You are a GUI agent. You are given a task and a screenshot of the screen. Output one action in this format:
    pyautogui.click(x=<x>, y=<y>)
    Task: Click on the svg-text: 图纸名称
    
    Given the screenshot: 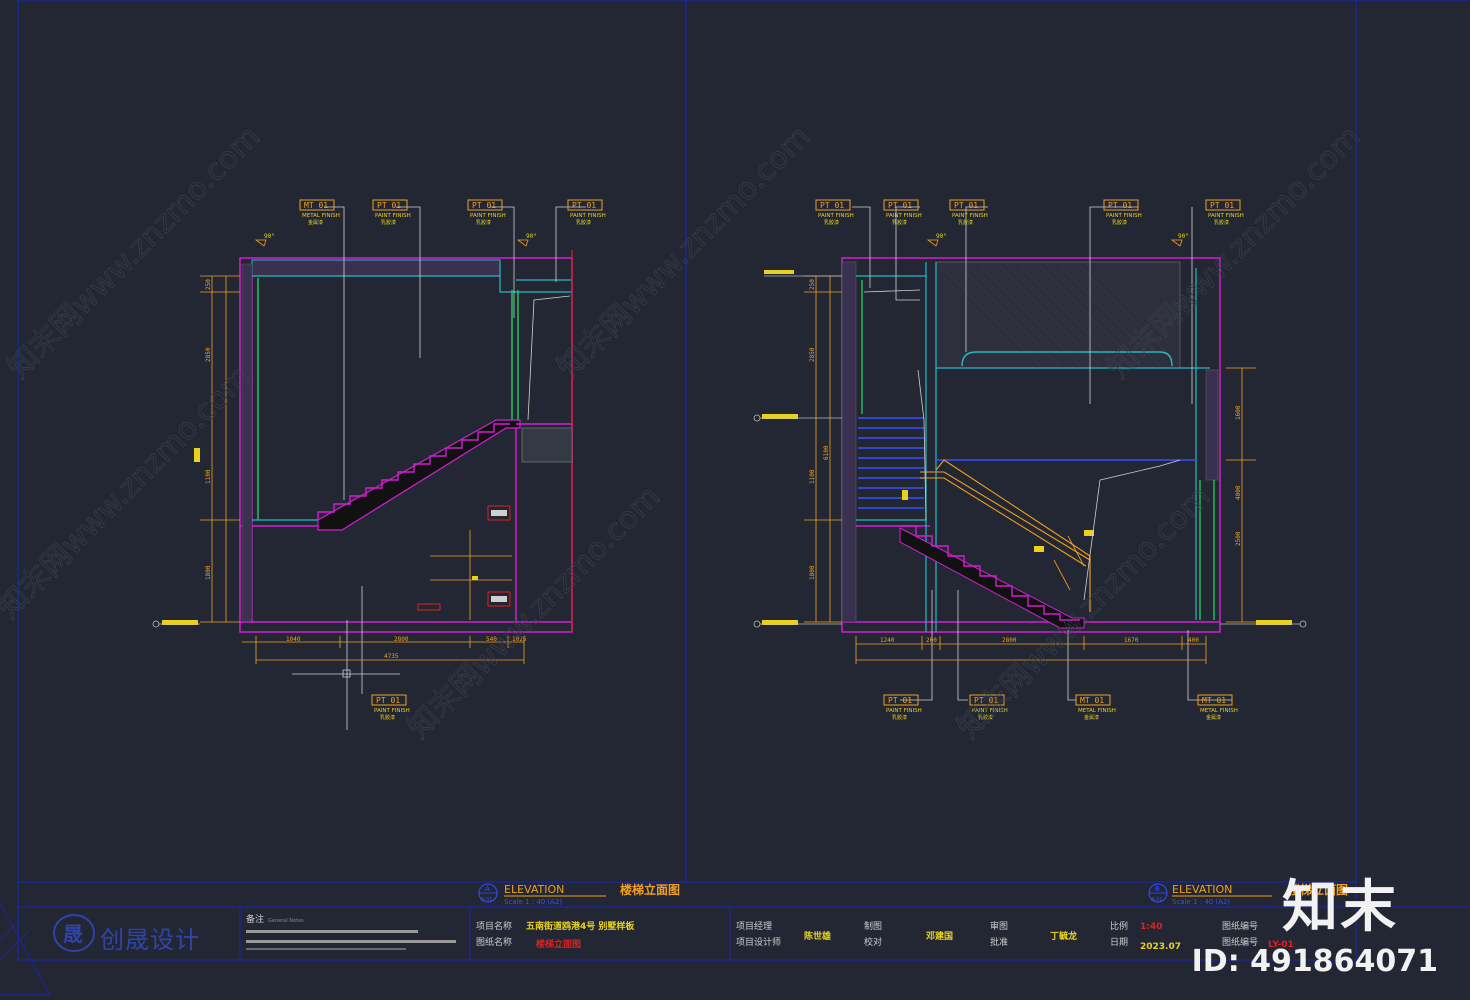 What is the action you would take?
    pyautogui.click(x=494, y=942)
    